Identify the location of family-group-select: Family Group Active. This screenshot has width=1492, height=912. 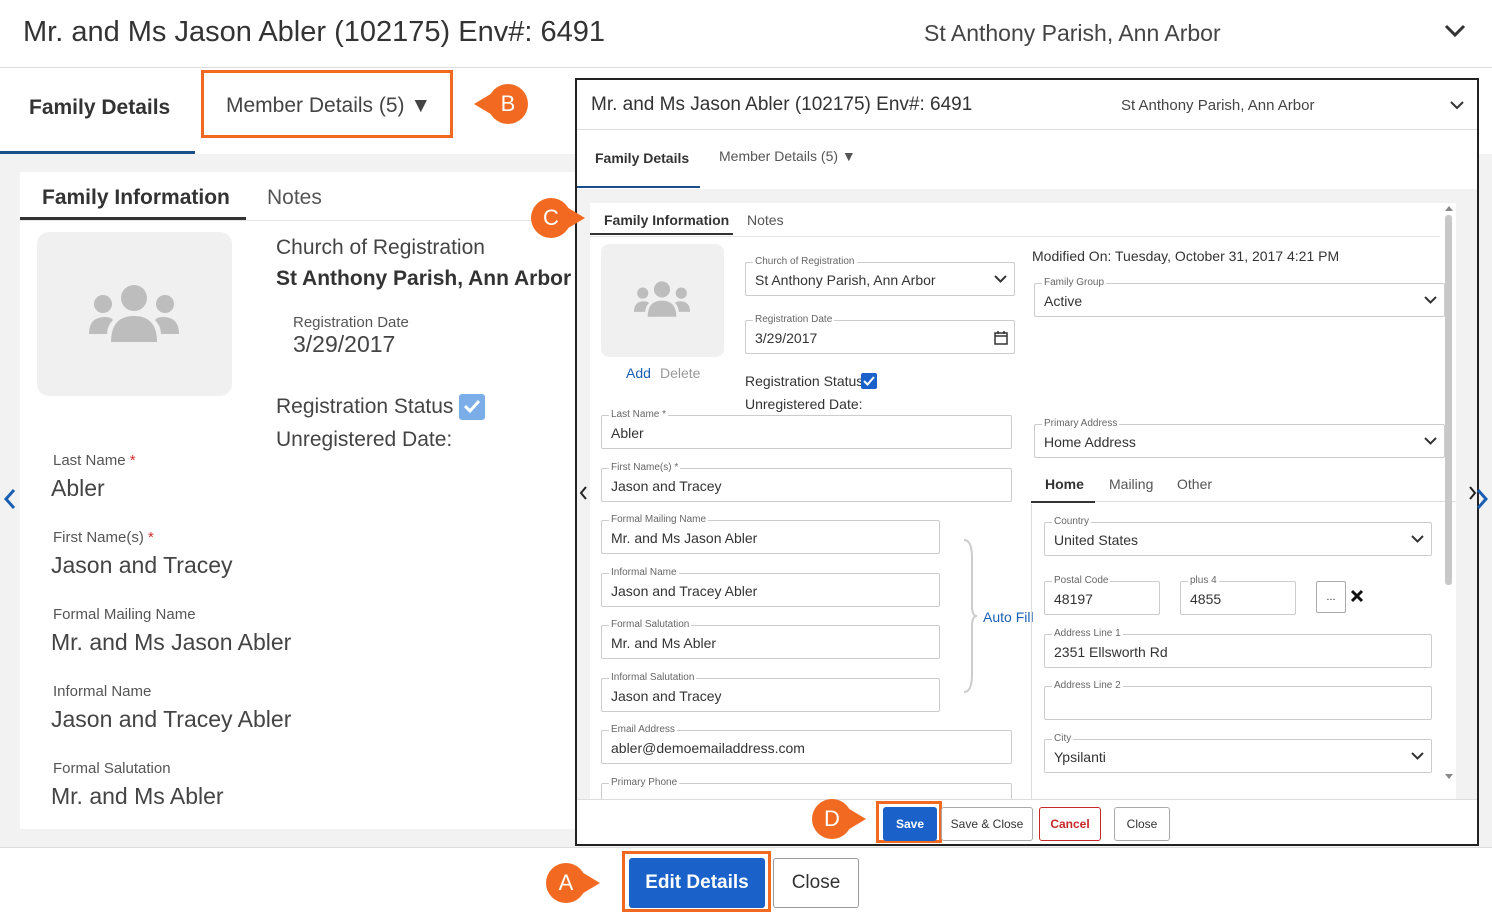
(1239, 297).